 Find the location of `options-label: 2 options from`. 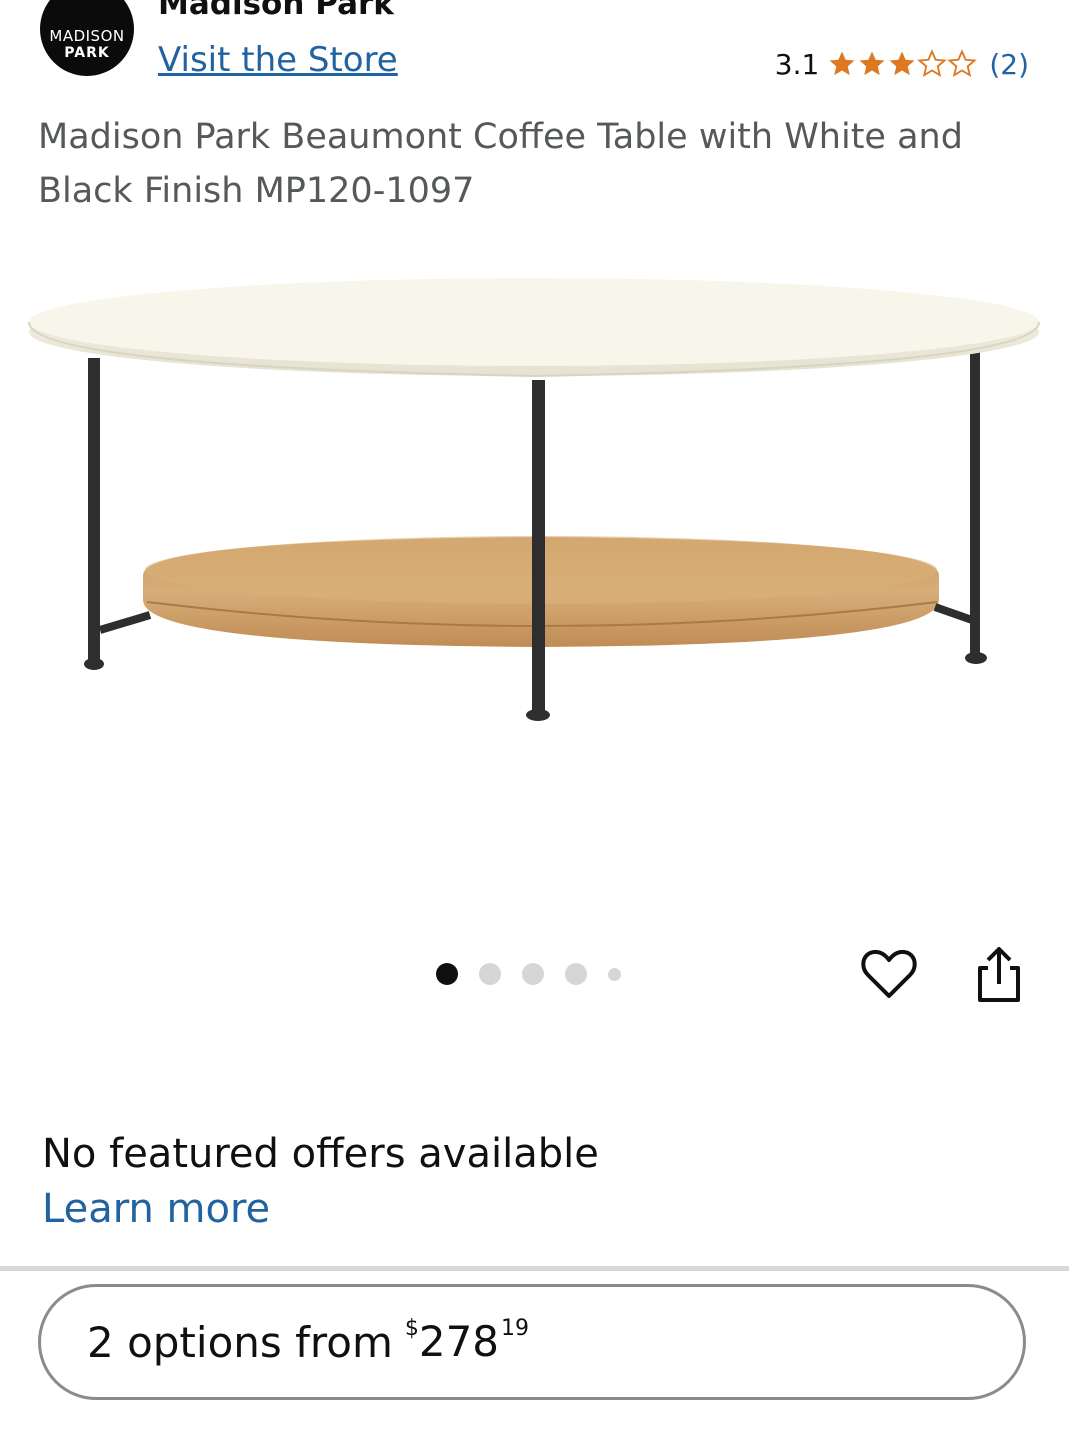

options-label: 2 options from is located at coordinates (240, 1342).